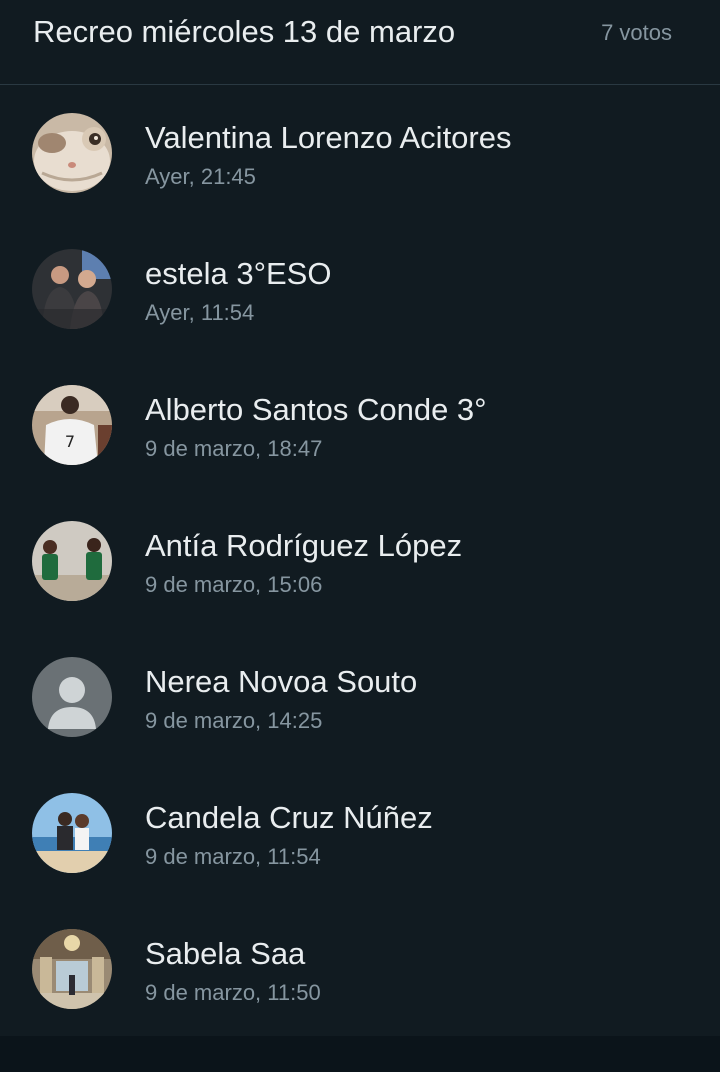 The image size is (720, 1072). I want to click on poll-option-header: Recreo miércoles 13 de marzo 7 votos, so click(360, 42).